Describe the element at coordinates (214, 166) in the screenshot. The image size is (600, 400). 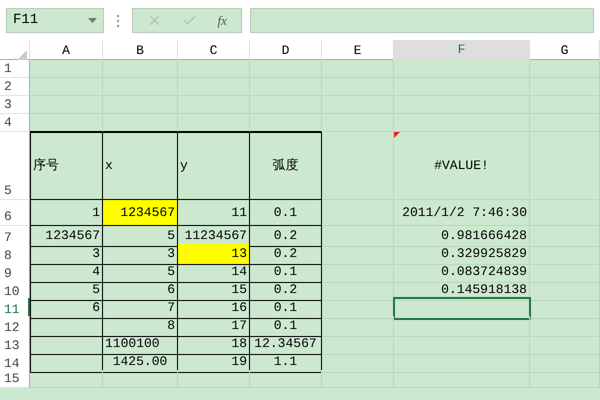
I see `table-cell: y` at that location.